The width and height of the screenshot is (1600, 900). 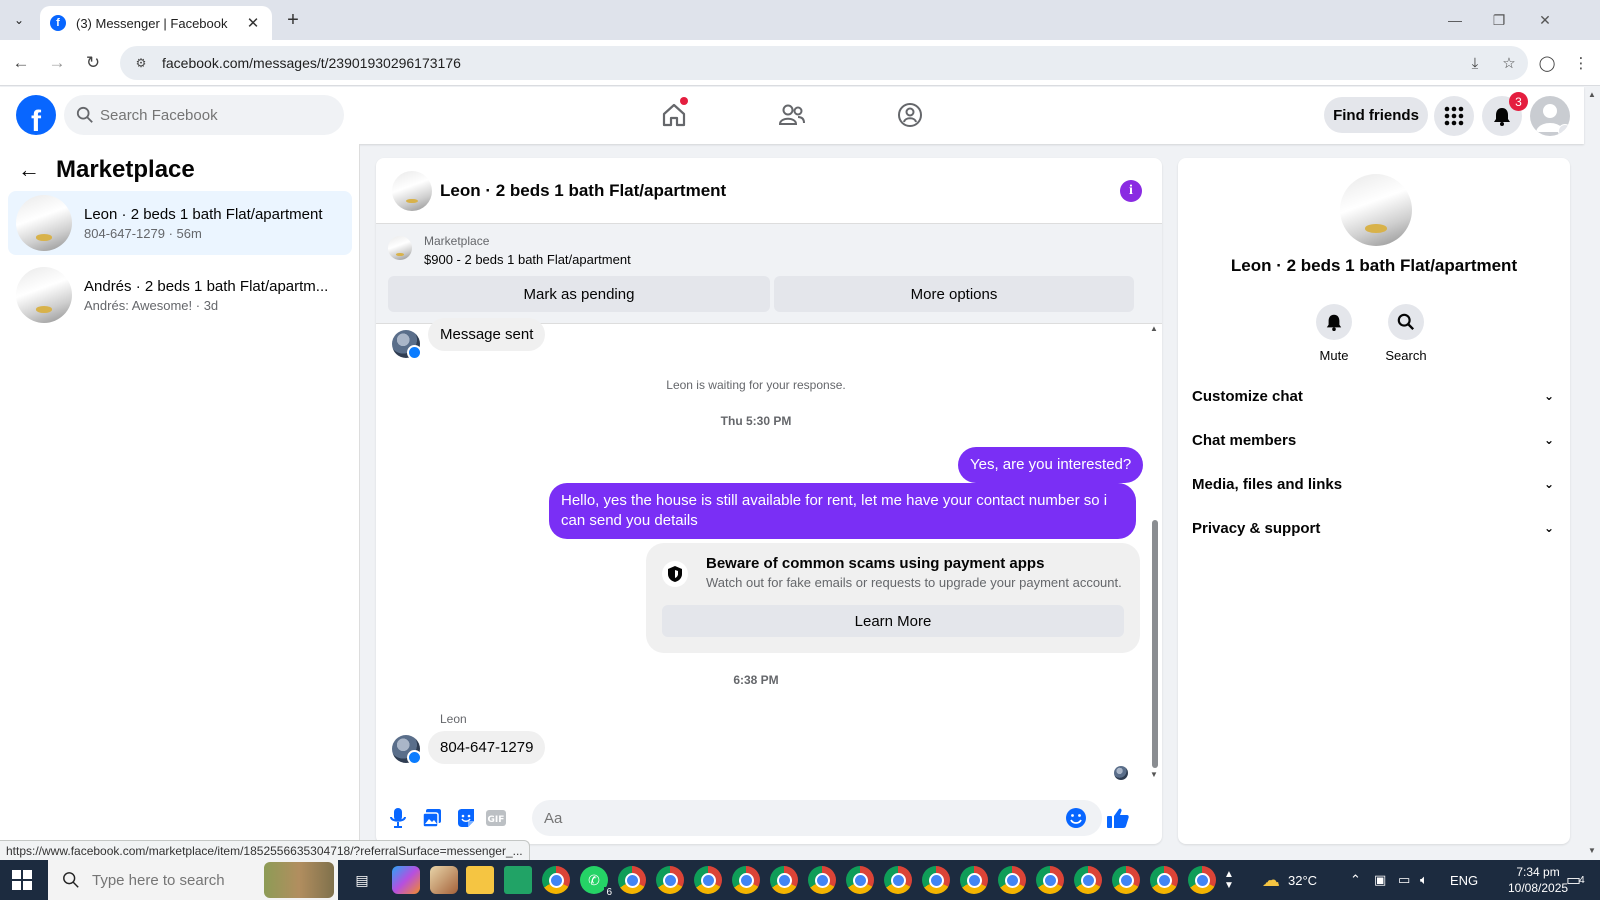 What do you see at coordinates (1406, 333) in the screenshot?
I see `search-in-chat-button: Search` at bounding box center [1406, 333].